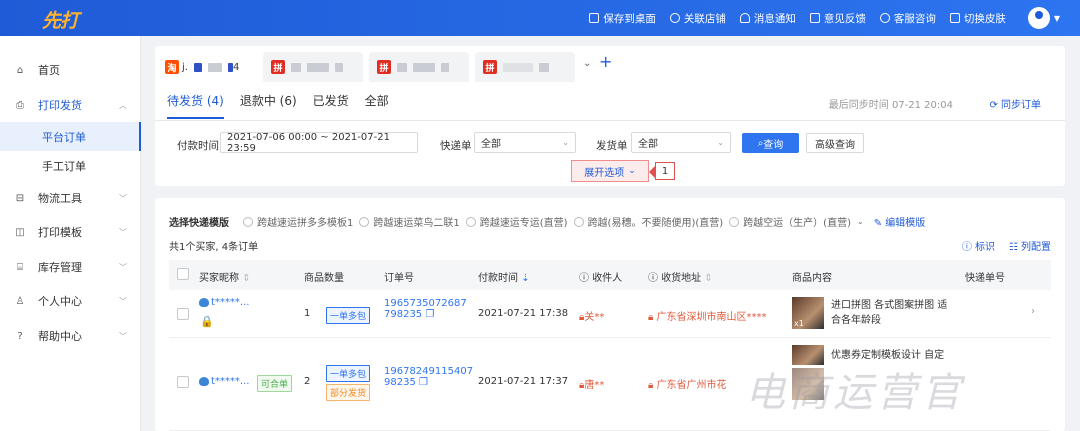 The width and height of the screenshot is (1080, 431). What do you see at coordinates (977, 18) in the screenshot?
I see `switch-skin-link: 切换皮肤` at bounding box center [977, 18].